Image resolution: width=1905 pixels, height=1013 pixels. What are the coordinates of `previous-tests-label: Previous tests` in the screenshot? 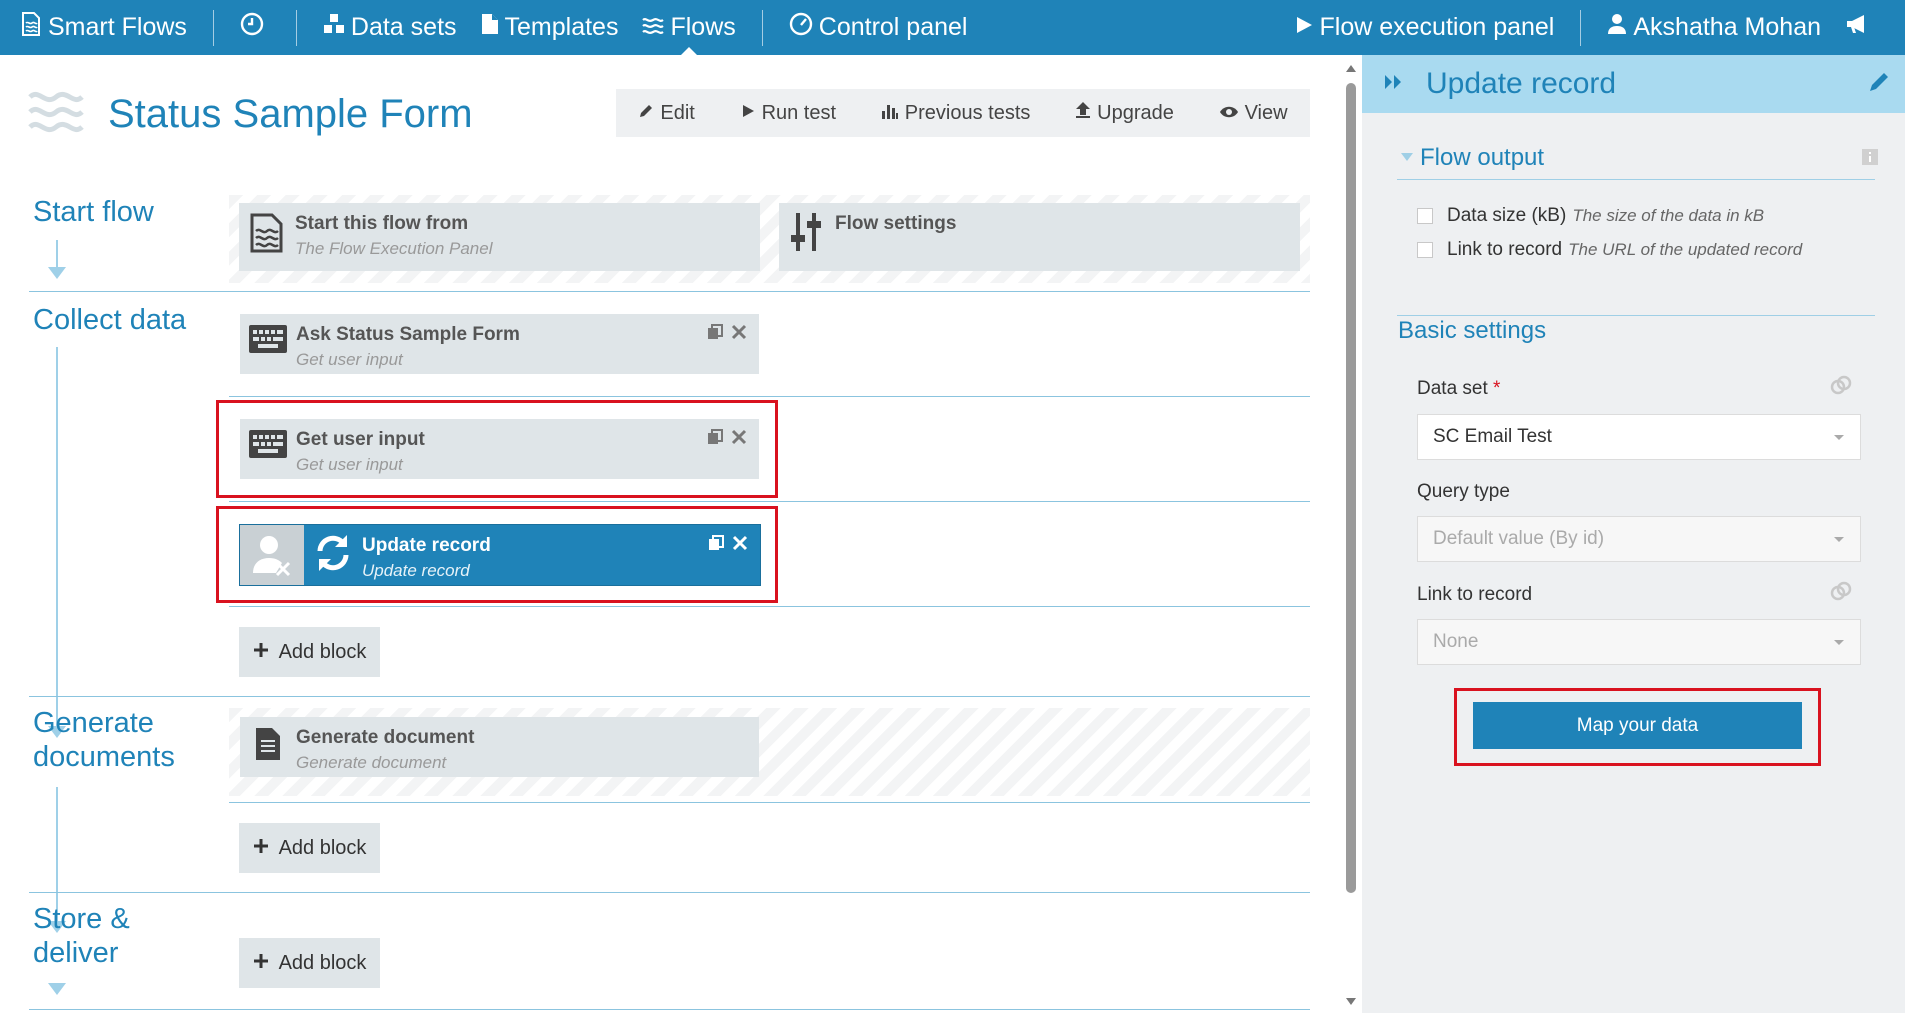 It's located at (967, 112).